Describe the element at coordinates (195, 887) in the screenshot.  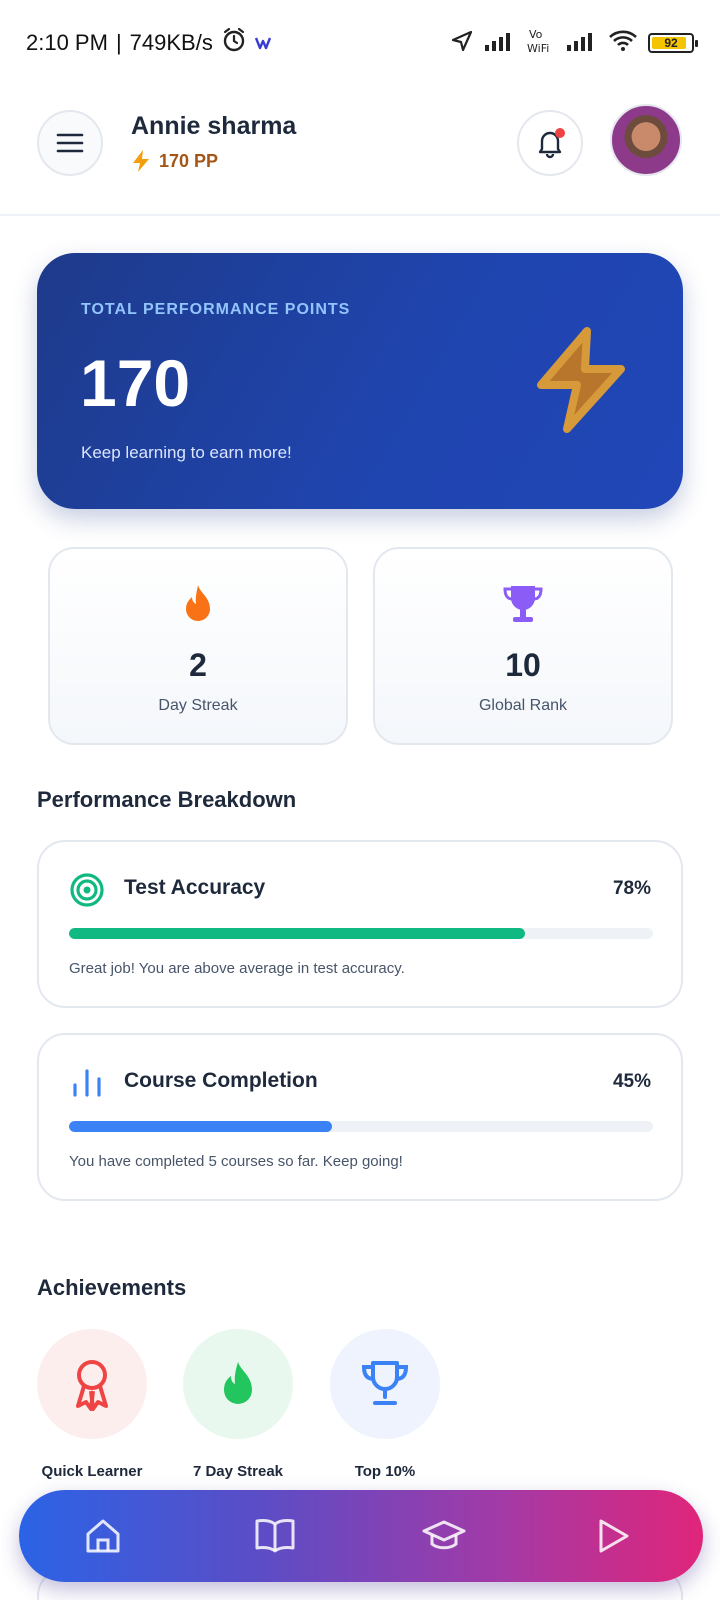
I see `test-accuracy-title: Test Accuracy` at that location.